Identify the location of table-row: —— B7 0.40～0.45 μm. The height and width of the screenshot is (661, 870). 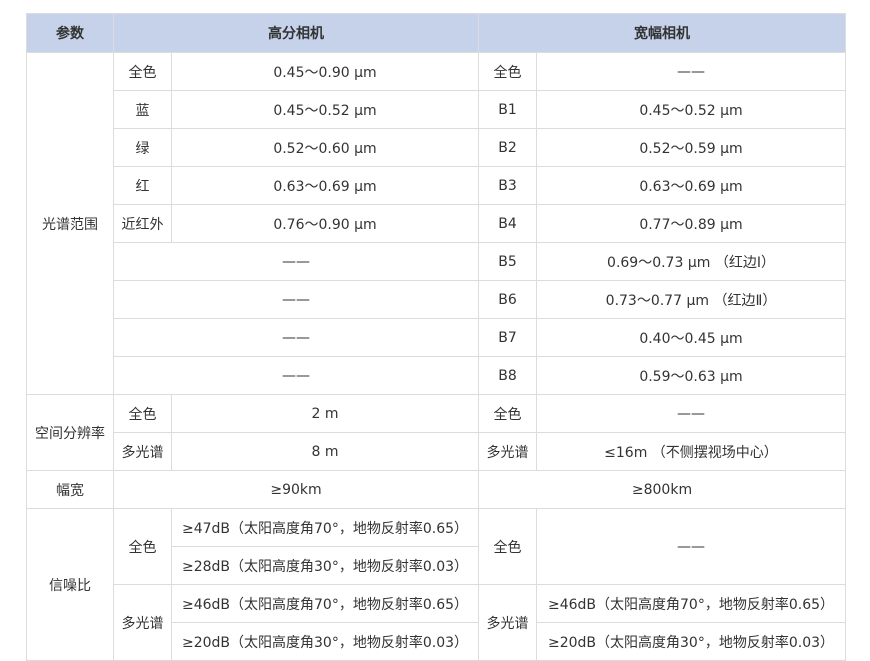
(436, 337).